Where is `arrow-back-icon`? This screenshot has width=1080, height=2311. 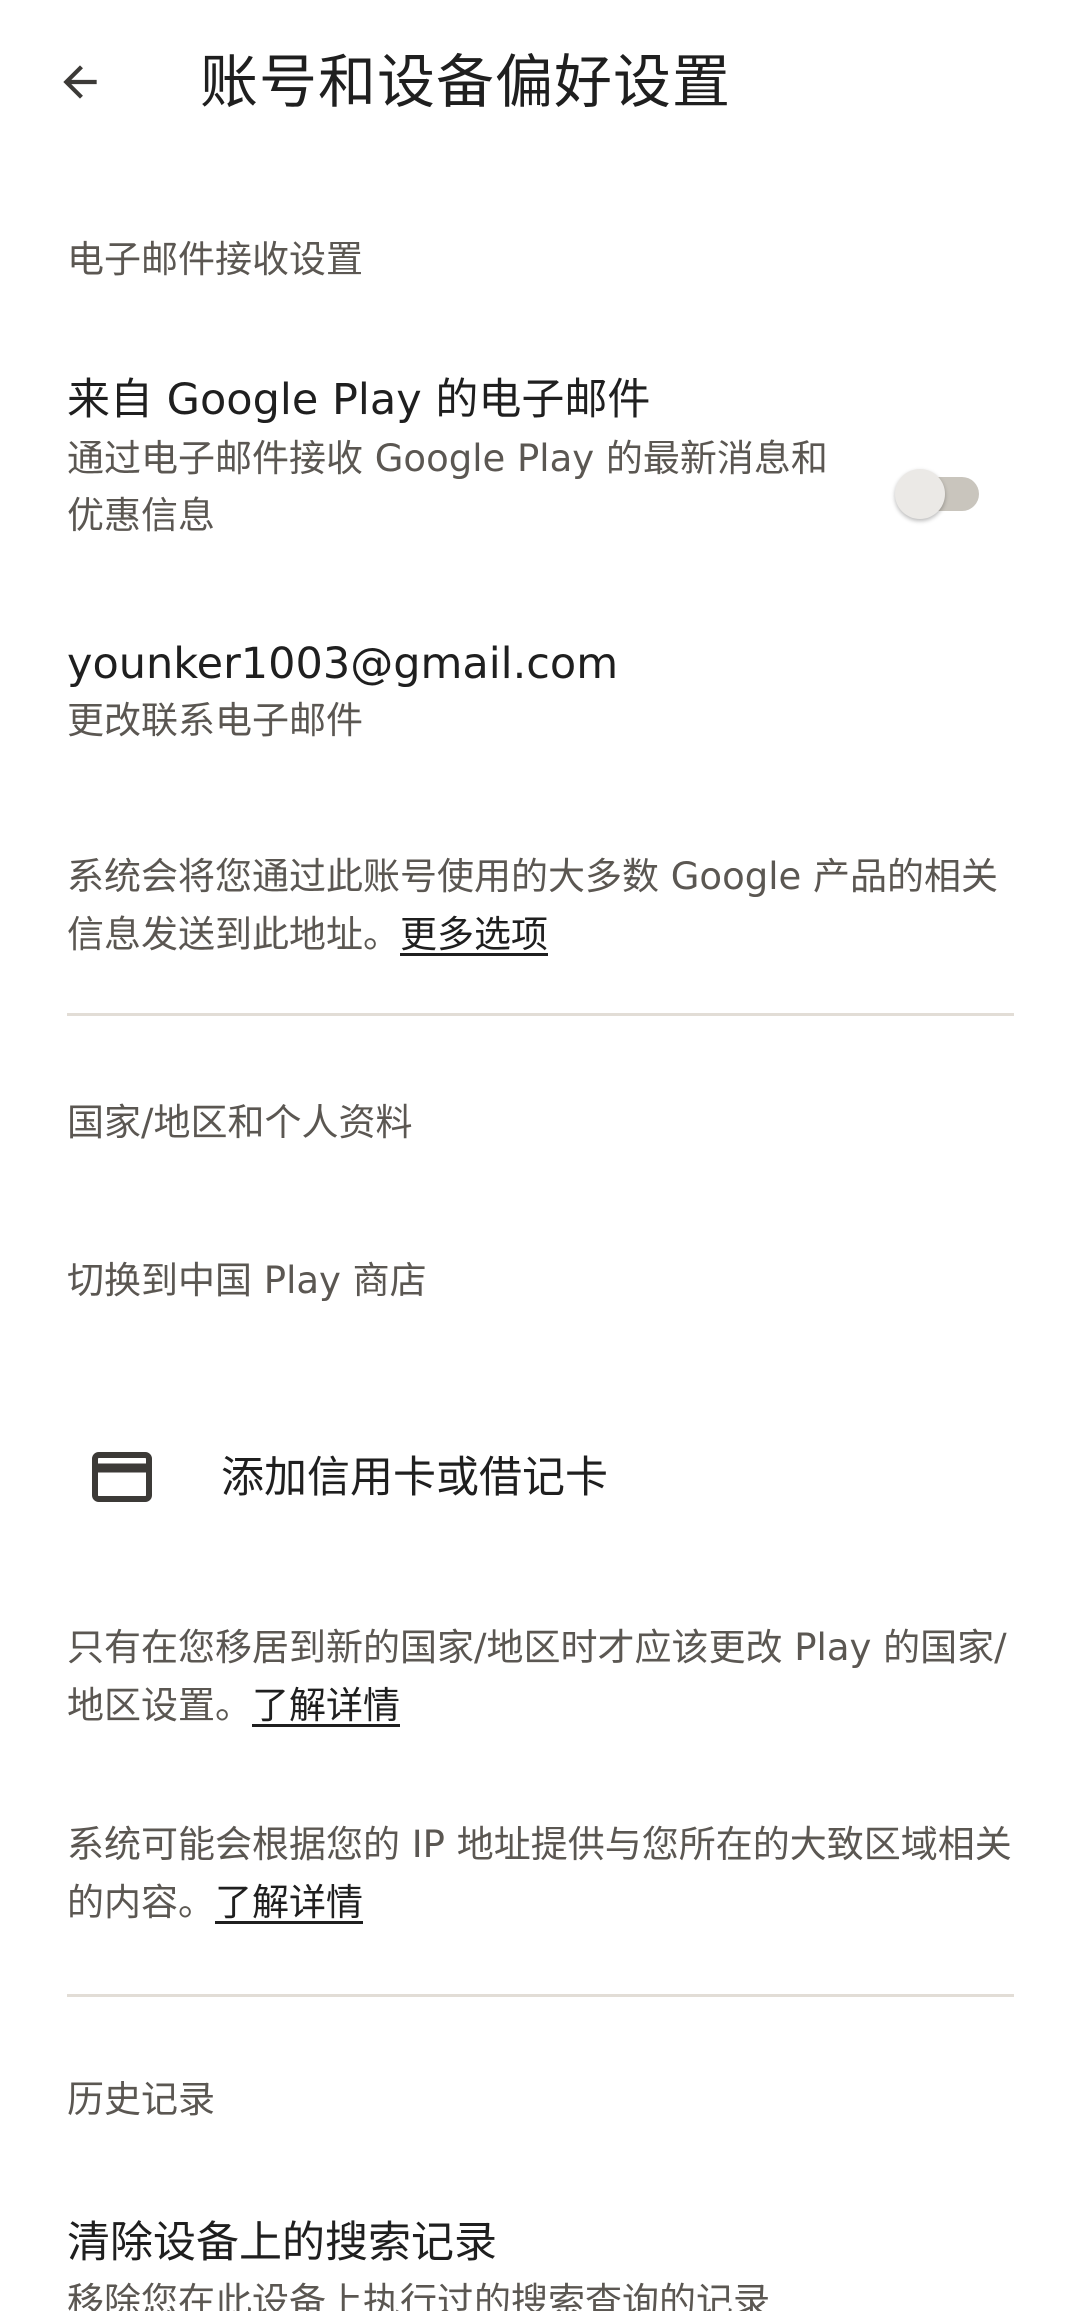
arrow-back-icon is located at coordinates (80, 82).